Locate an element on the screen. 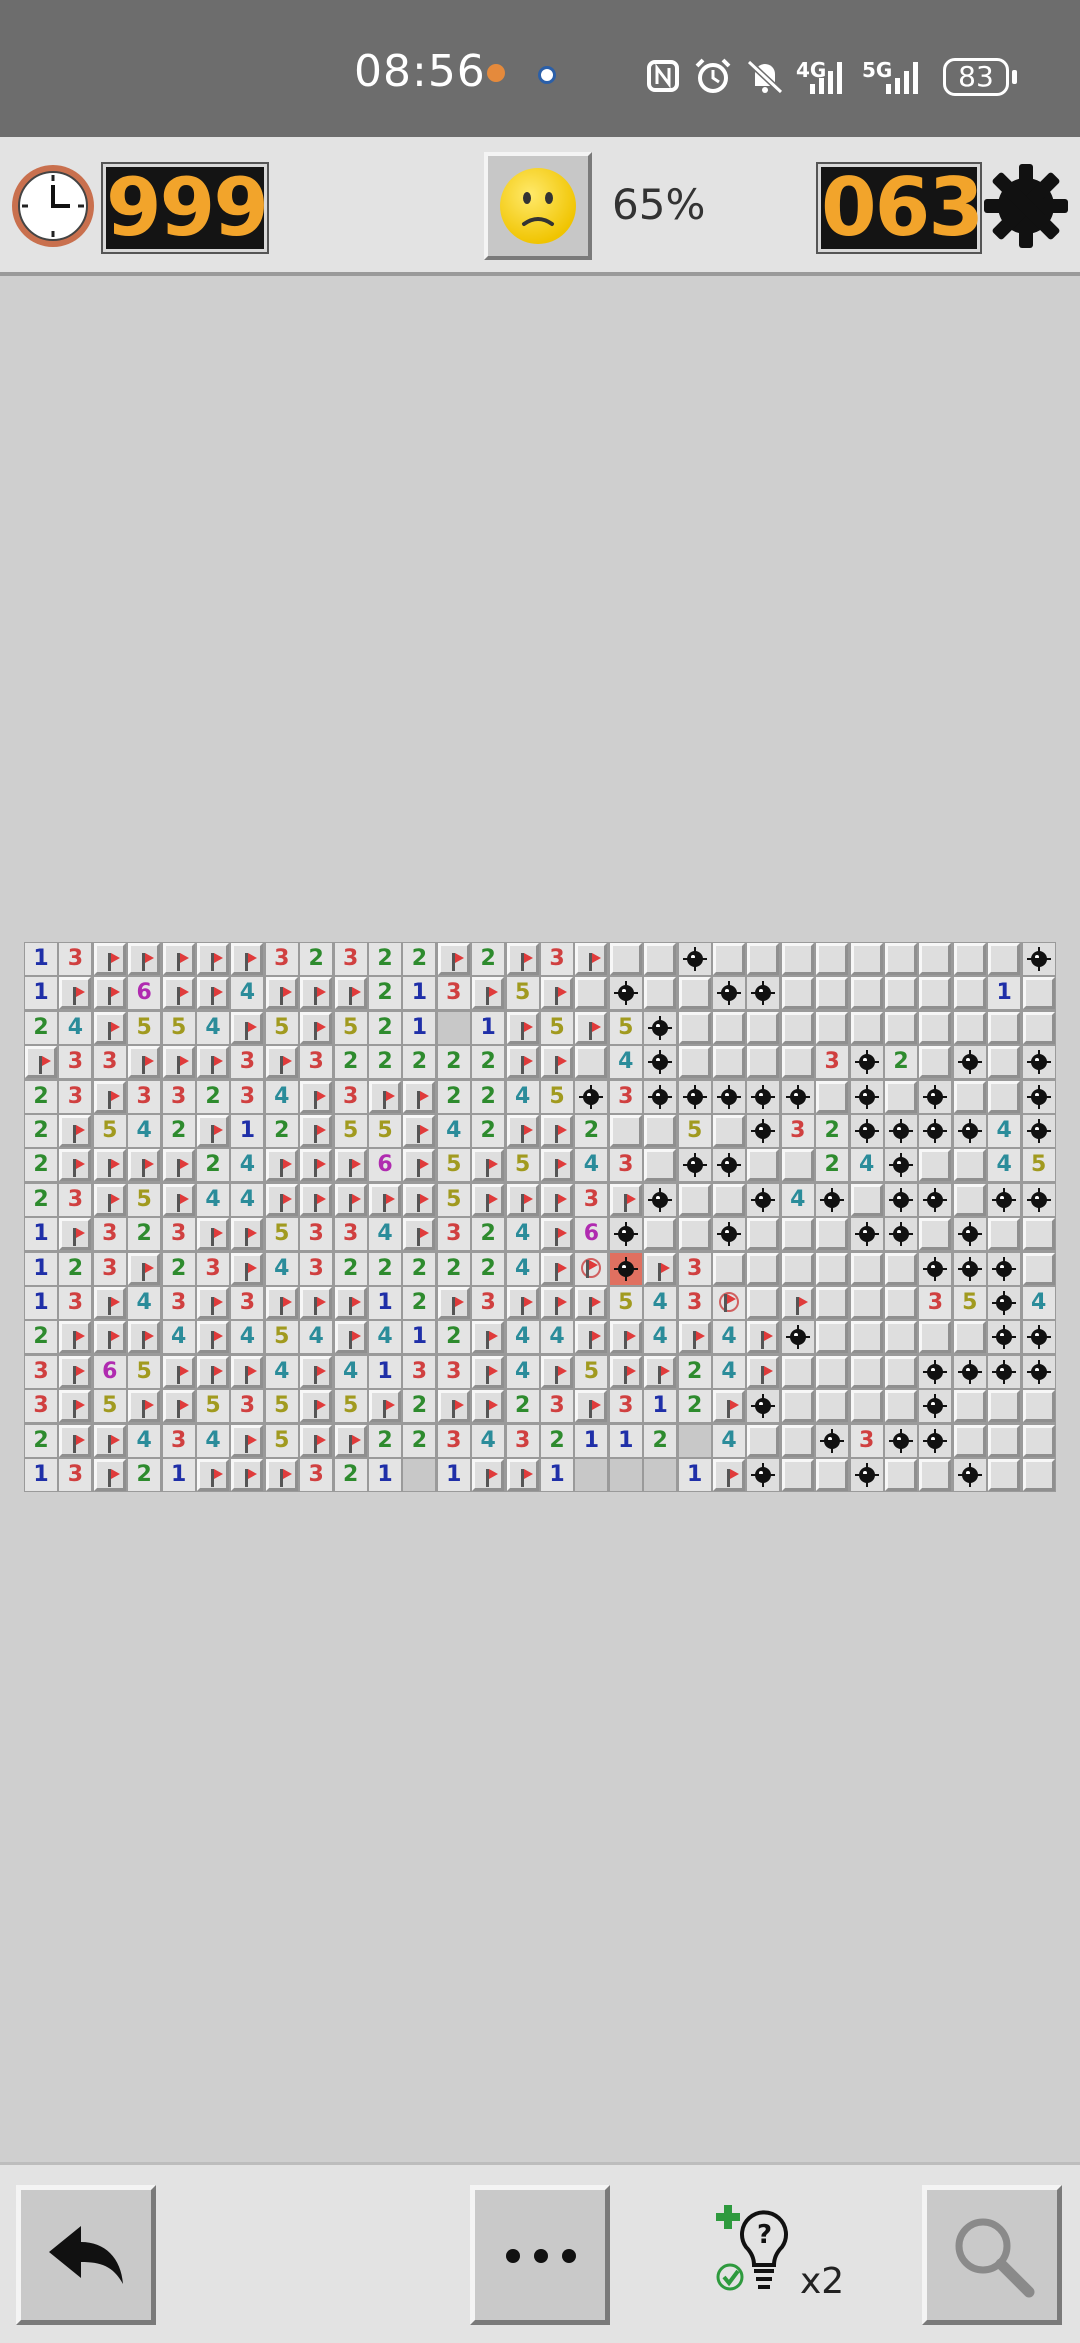 The image size is (1080, 2343). cell-number: 6 is located at coordinates (109, 1371).